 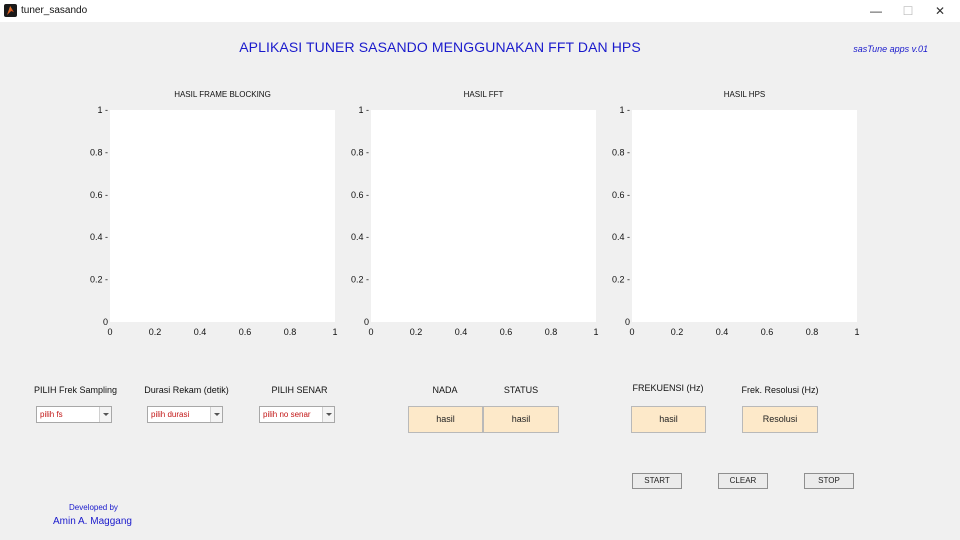 What do you see at coordinates (668, 388) in the screenshot?
I see `frekuensi-label: FREKUENSI (Hz)` at bounding box center [668, 388].